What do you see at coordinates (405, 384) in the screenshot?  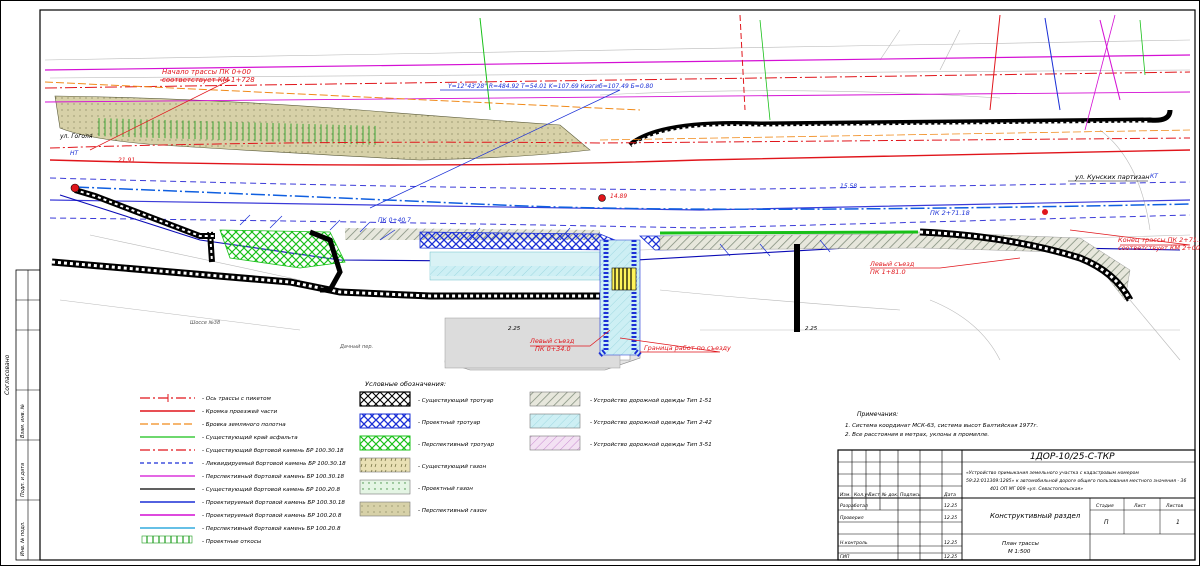 I see `legend-title: Условные обозначения:` at bounding box center [405, 384].